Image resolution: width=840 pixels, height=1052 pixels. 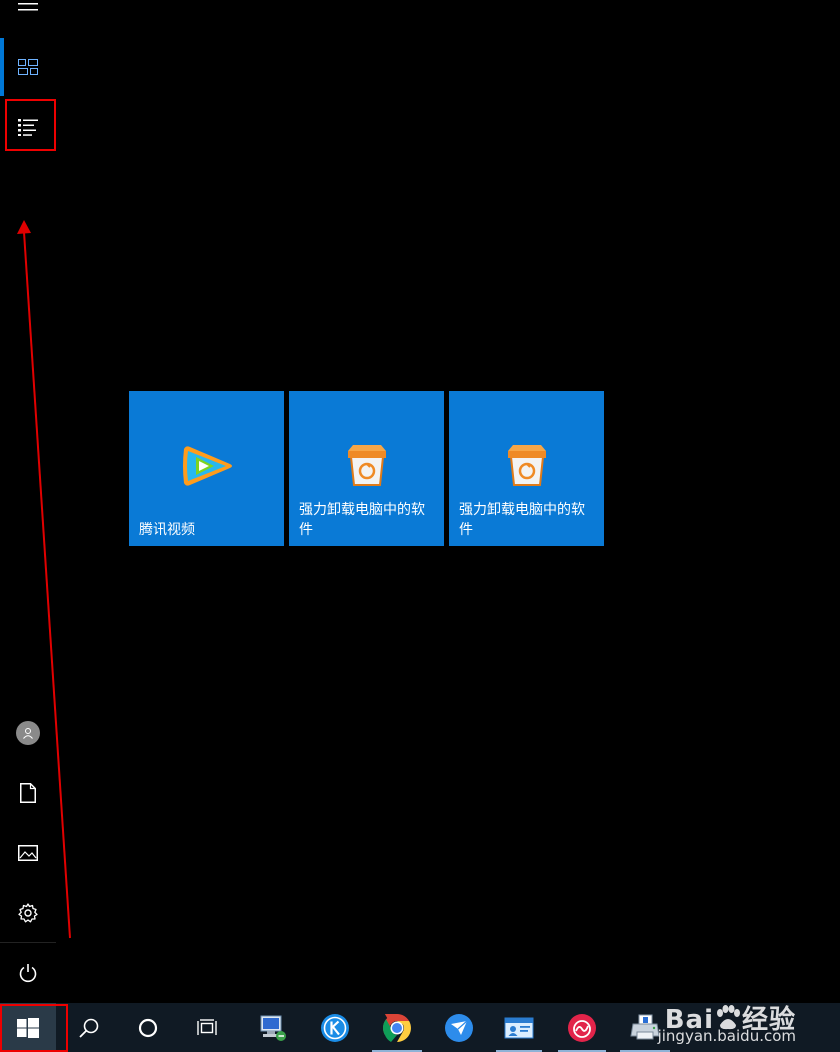 I want to click on taskbar-network-app, so click(x=273, y=1027).